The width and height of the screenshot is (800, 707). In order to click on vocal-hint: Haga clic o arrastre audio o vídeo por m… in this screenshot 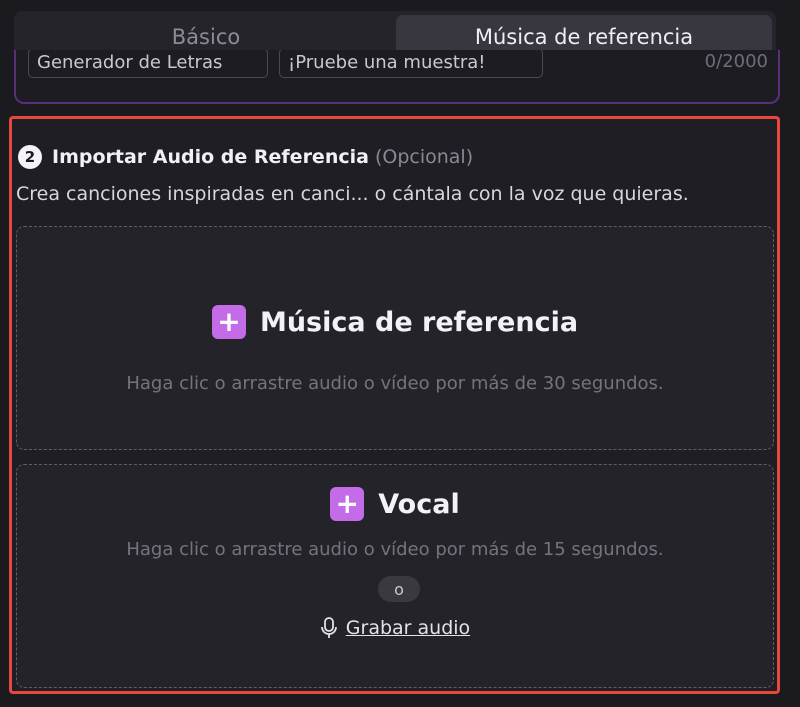, I will do `click(395, 549)`.